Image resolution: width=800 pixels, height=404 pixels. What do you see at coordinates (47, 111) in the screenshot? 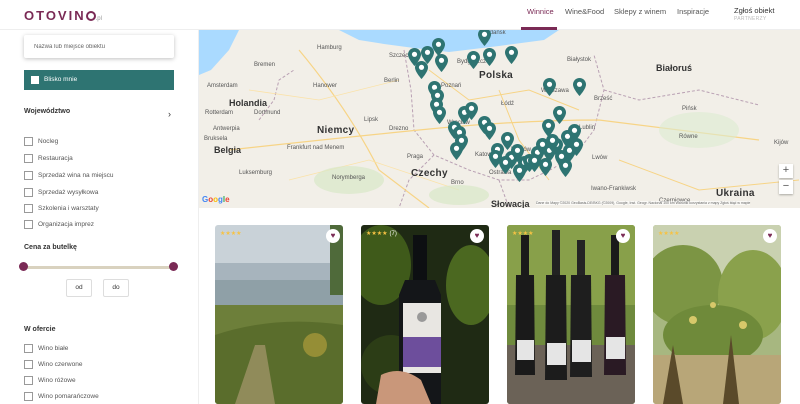
I see `region-title: Województwo` at bounding box center [47, 111].